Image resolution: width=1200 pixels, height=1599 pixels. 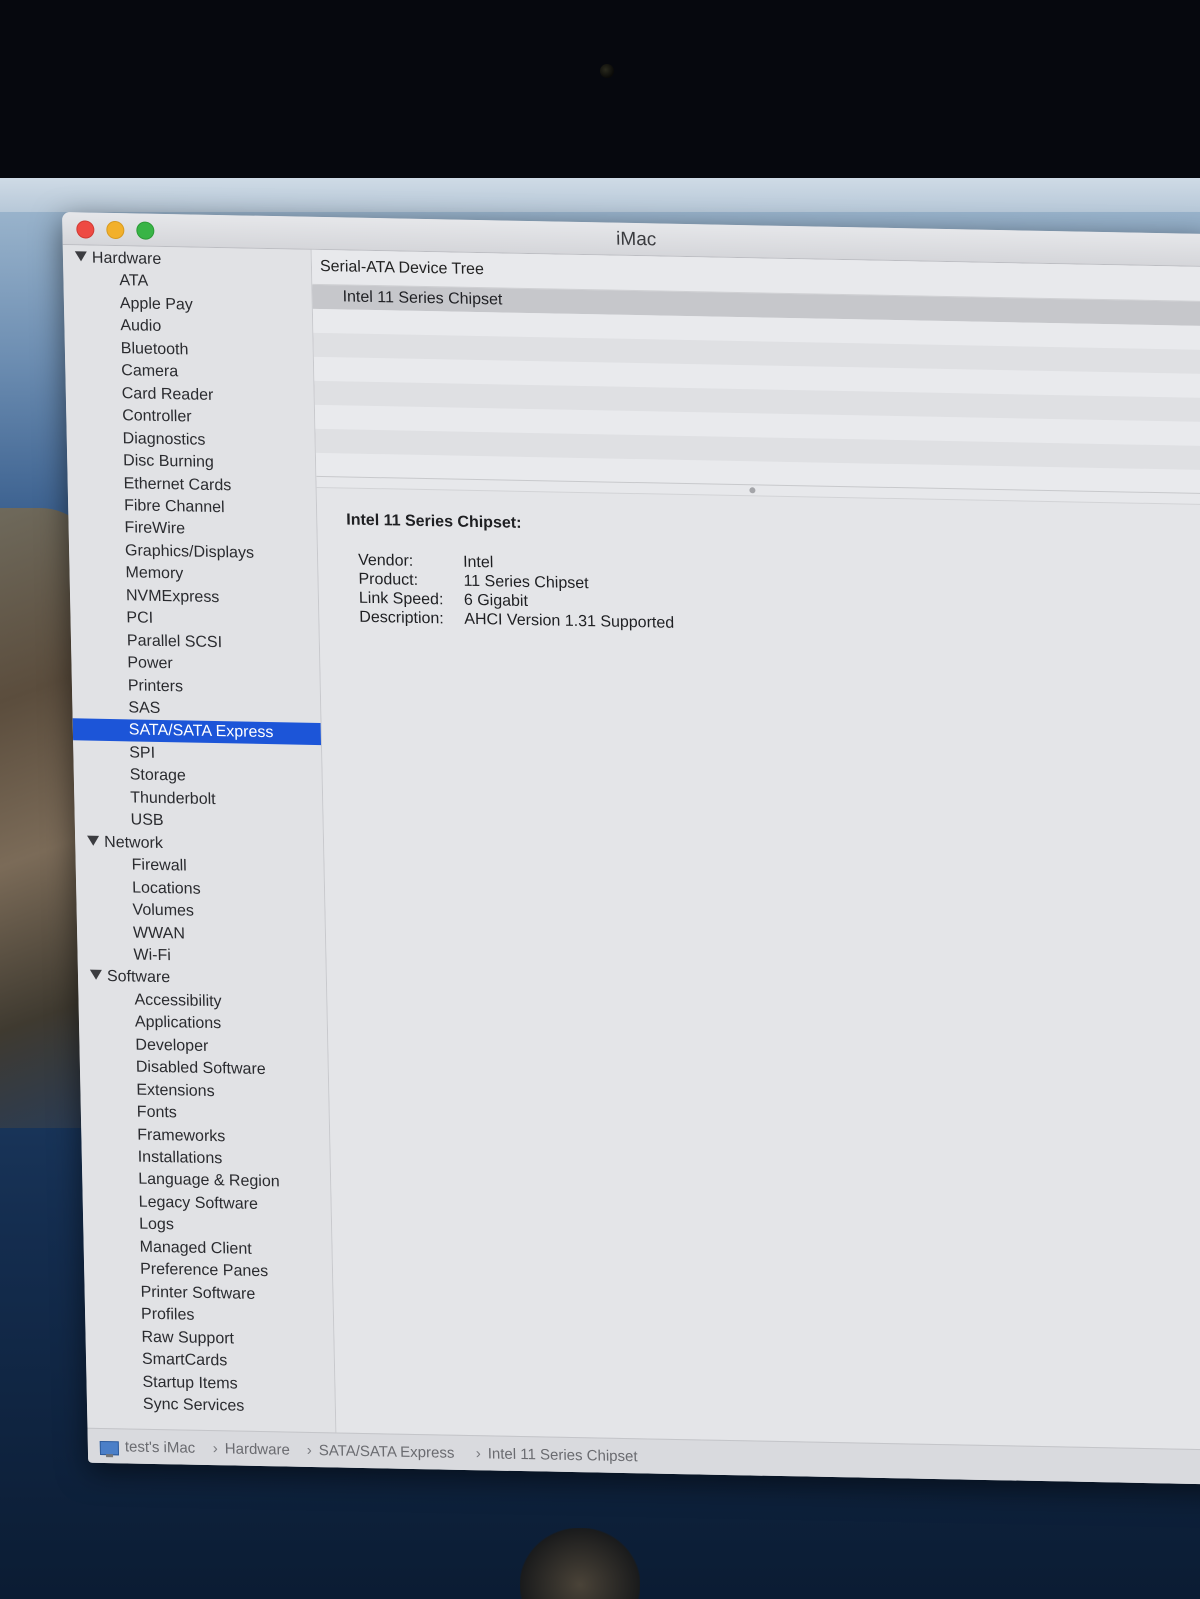 What do you see at coordinates (164, 439) in the screenshot?
I see `sidebar-item-label: Diagnostics` at bounding box center [164, 439].